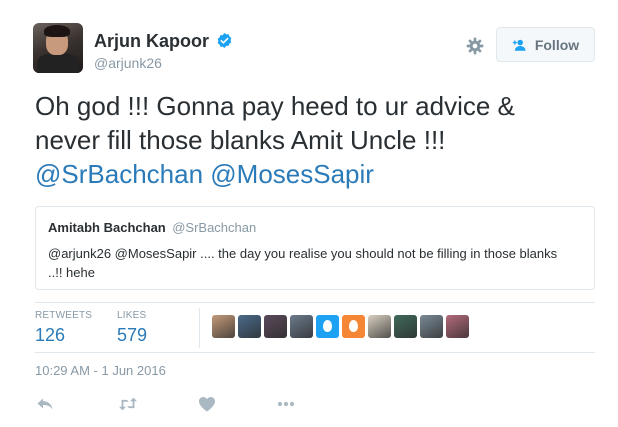 This screenshot has width=618, height=427. What do you see at coordinates (275, 106) in the screenshot?
I see `tweet-text-line-1: Oh god !!! Gonna pay heed to ur advice &` at bounding box center [275, 106].